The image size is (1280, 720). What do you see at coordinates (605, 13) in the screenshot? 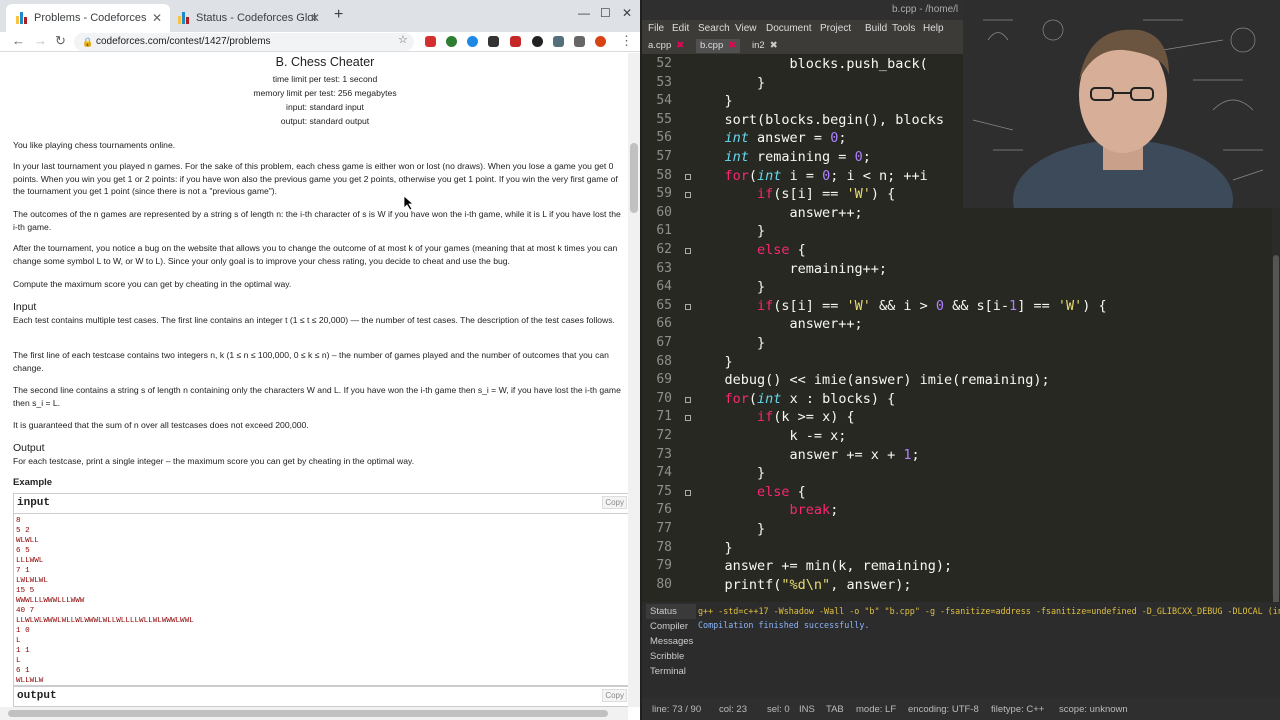
I see `maximize-icon: ☐` at bounding box center [605, 13].